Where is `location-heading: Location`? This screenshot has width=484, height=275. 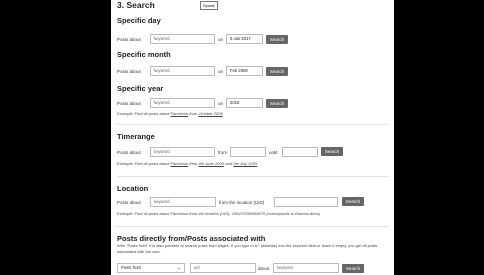 location-heading: Location is located at coordinates (133, 188).